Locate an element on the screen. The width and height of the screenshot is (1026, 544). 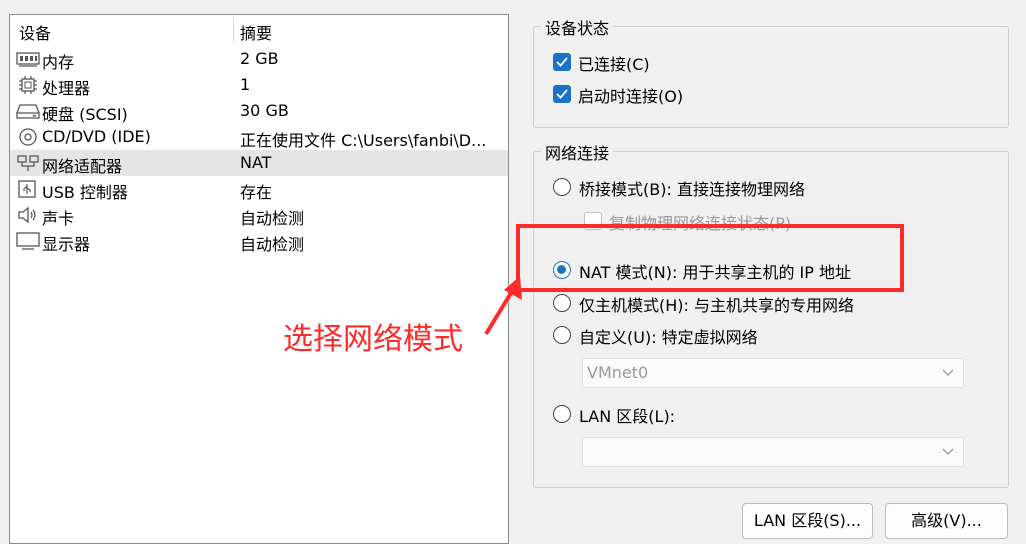
device-name: USB 控制器 is located at coordinates (85, 192).